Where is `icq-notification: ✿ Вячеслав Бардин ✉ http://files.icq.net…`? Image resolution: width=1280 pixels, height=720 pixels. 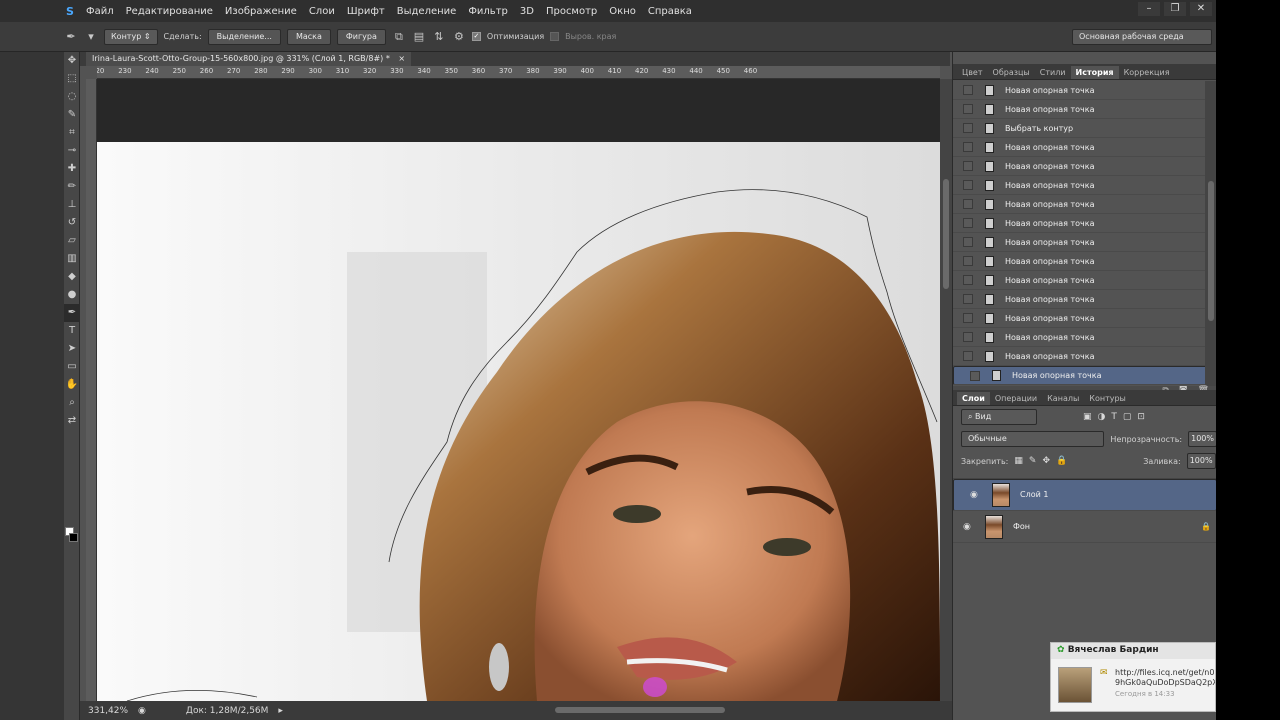 icq-notification: ✿ Вячеслав Бардин ✉ http://files.icq.net… is located at coordinates (1133, 677).